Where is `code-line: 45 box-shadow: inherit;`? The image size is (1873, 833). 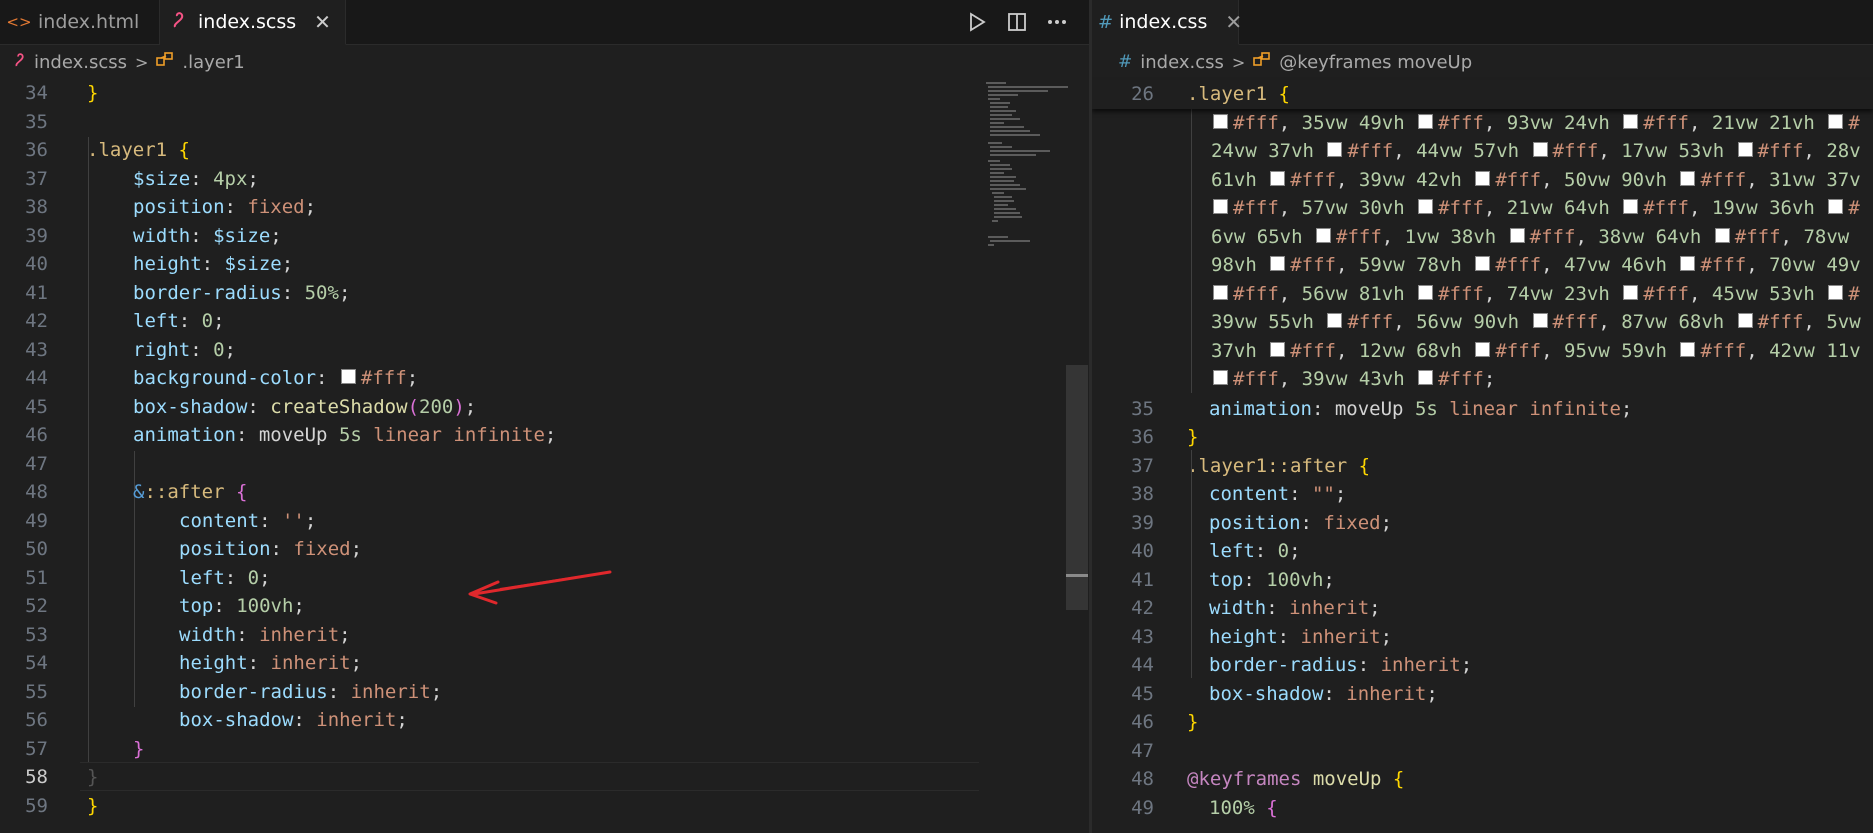 code-line: 45 box-shadow: inherit; is located at coordinates (1482, 694).